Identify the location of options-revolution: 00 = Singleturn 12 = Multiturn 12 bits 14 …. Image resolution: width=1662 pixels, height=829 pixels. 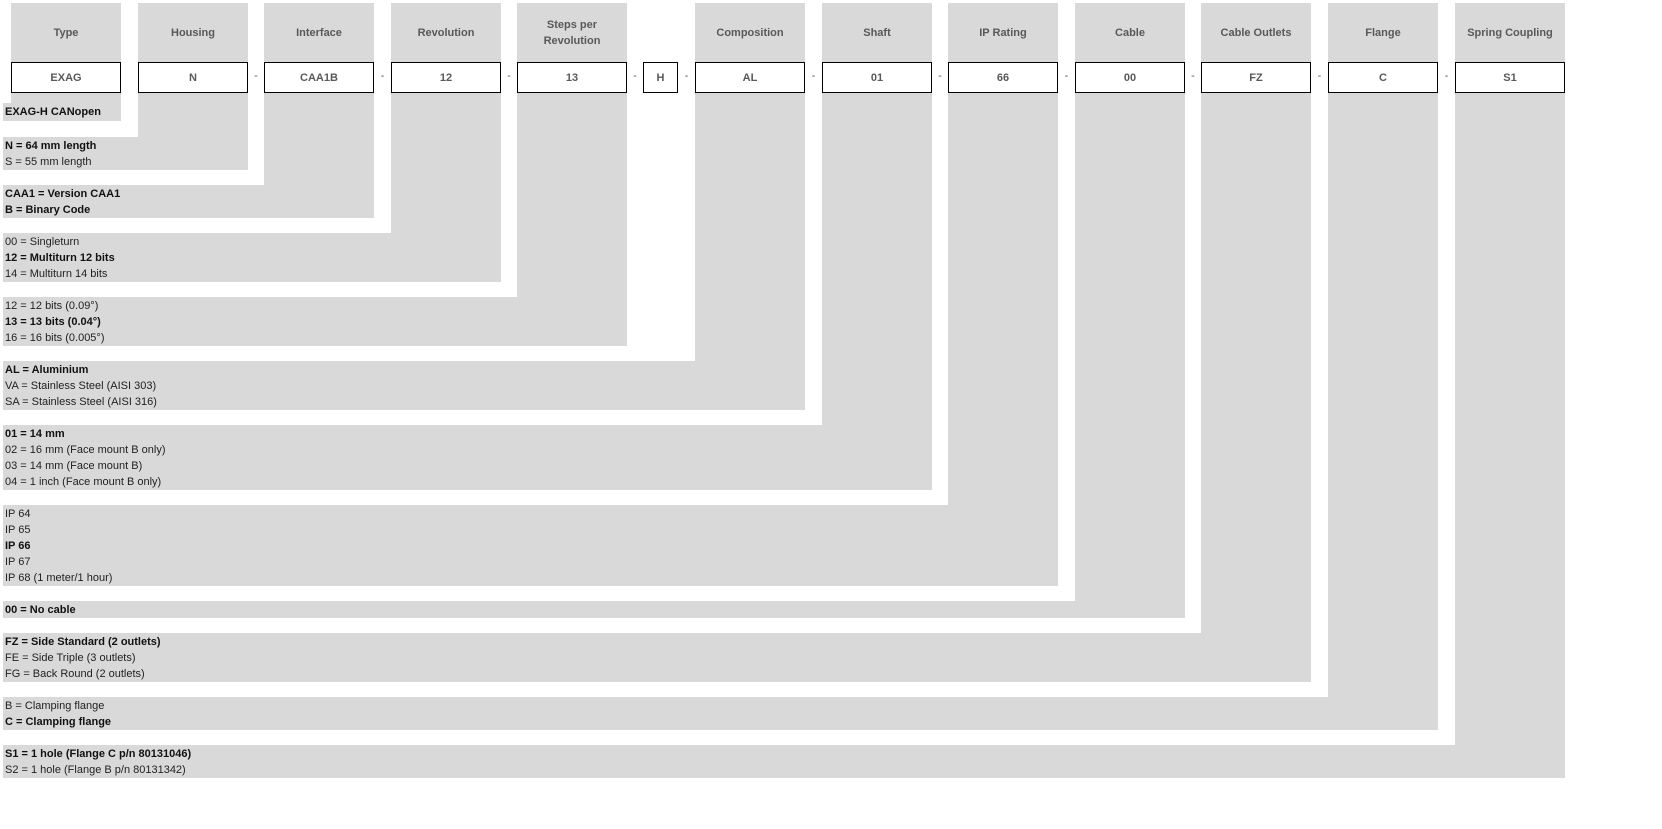
(252, 257).